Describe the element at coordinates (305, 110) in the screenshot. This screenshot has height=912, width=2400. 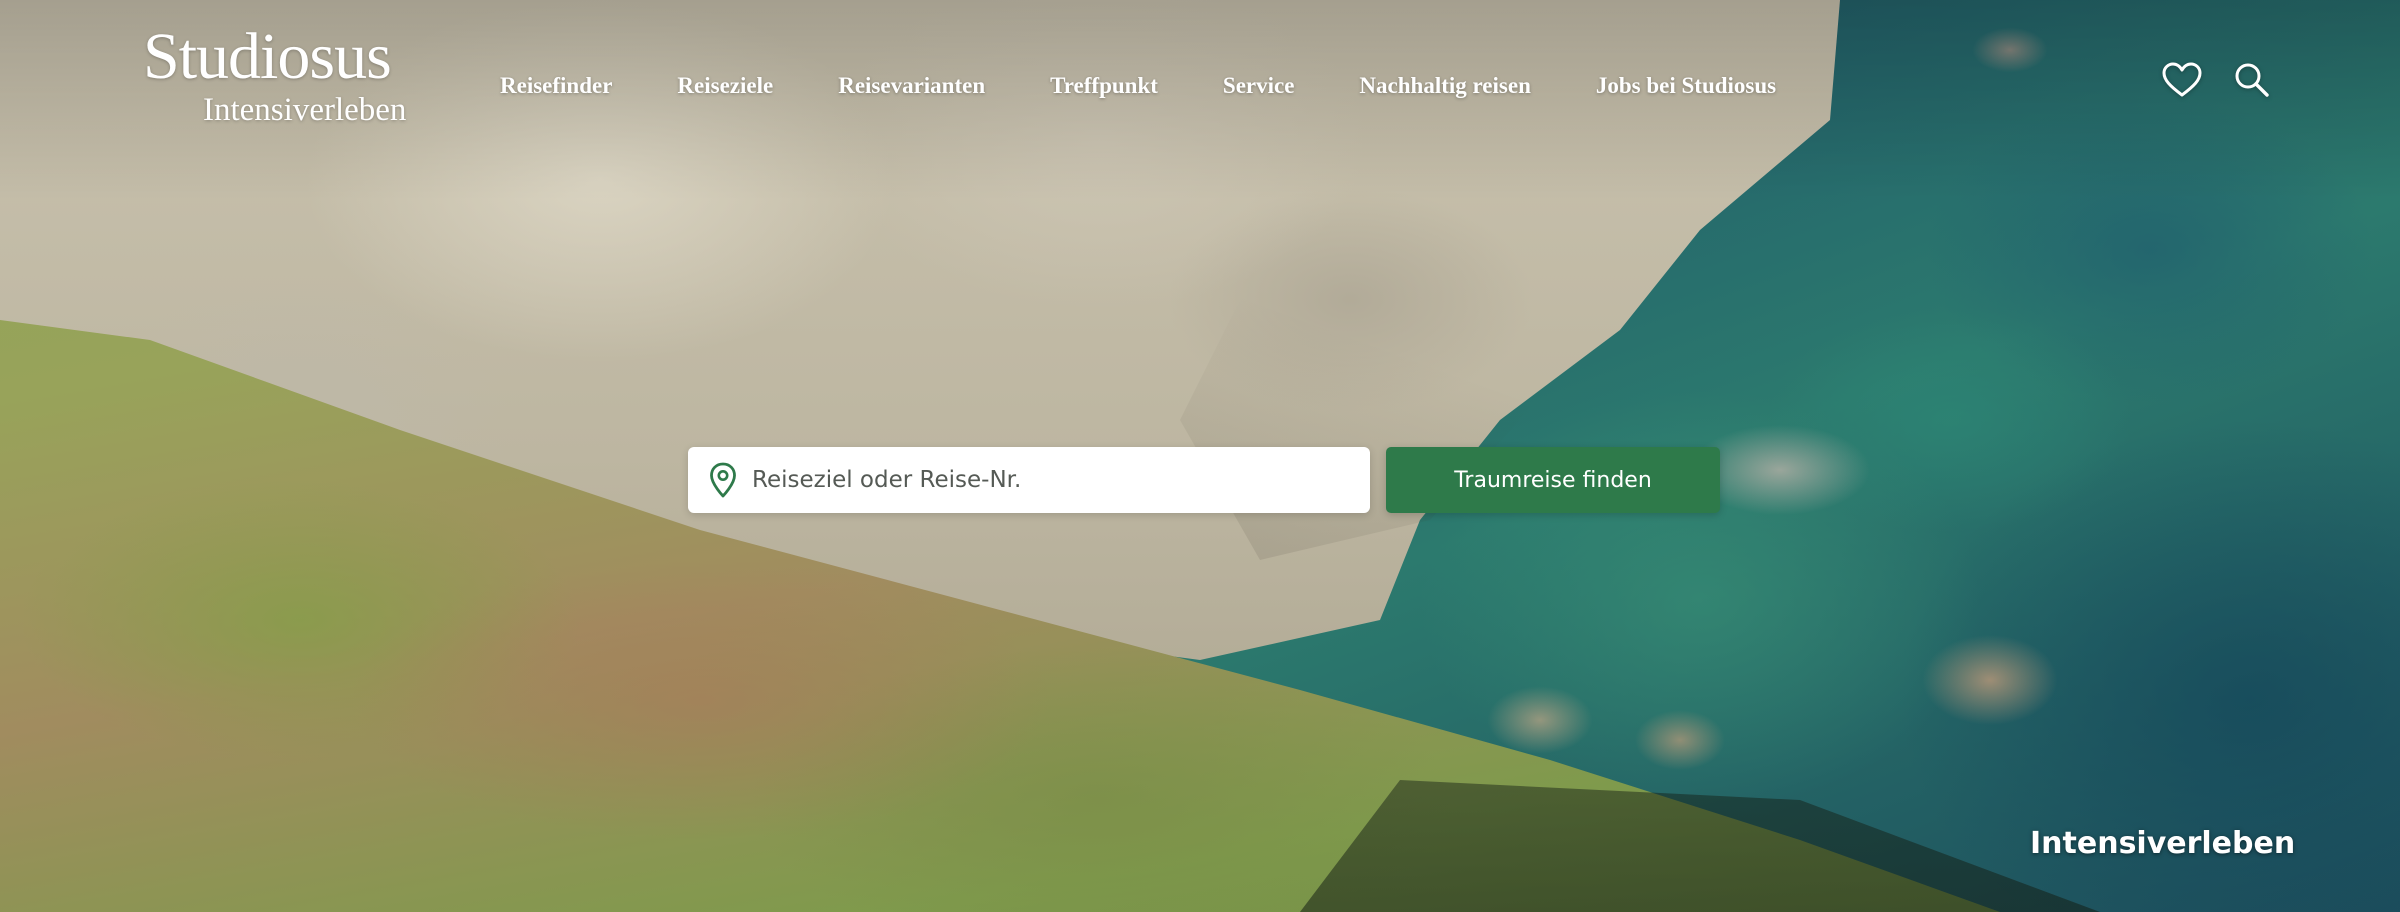
I see `brand-tagline: Intensiverleben` at that location.